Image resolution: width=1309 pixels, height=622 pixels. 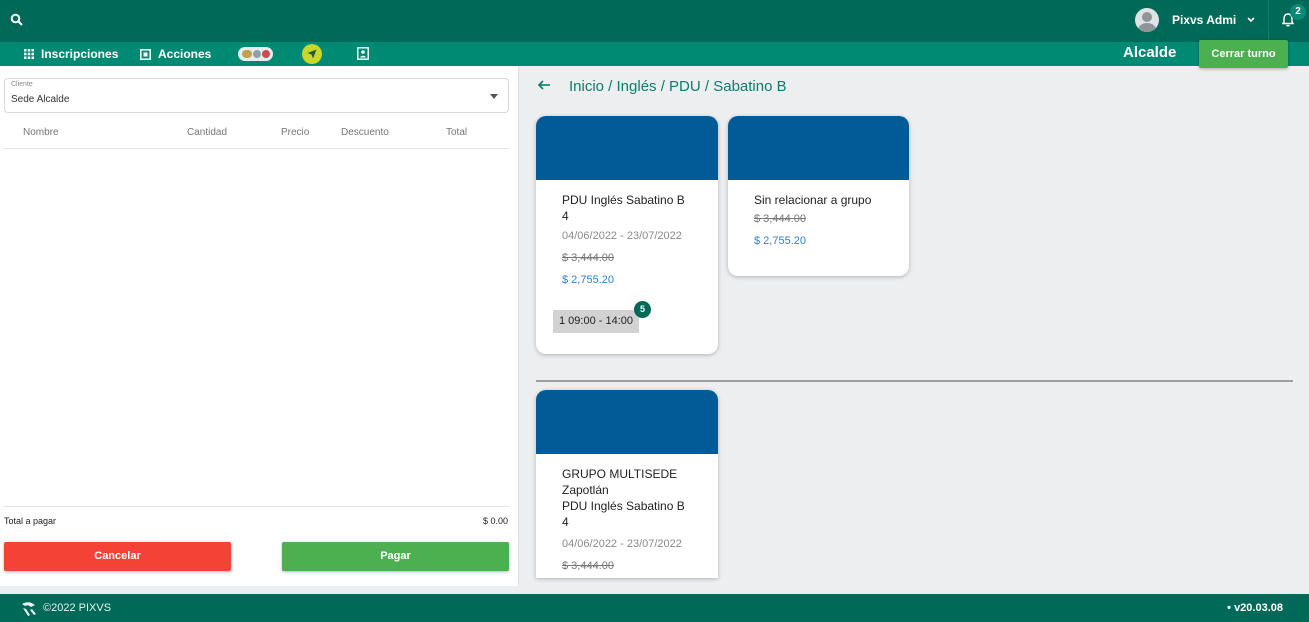 What do you see at coordinates (41, 132) in the screenshot?
I see `column-header-nombre: Nombre` at bounding box center [41, 132].